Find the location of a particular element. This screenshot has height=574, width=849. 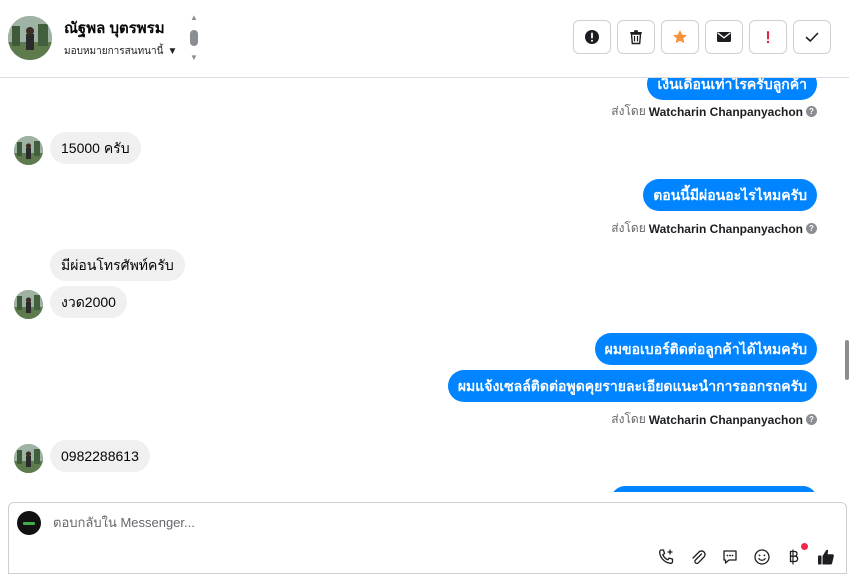

assign-conversation-dropdown: มอบหมายการสนทนานี้ ▼ is located at coordinates (120, 51).